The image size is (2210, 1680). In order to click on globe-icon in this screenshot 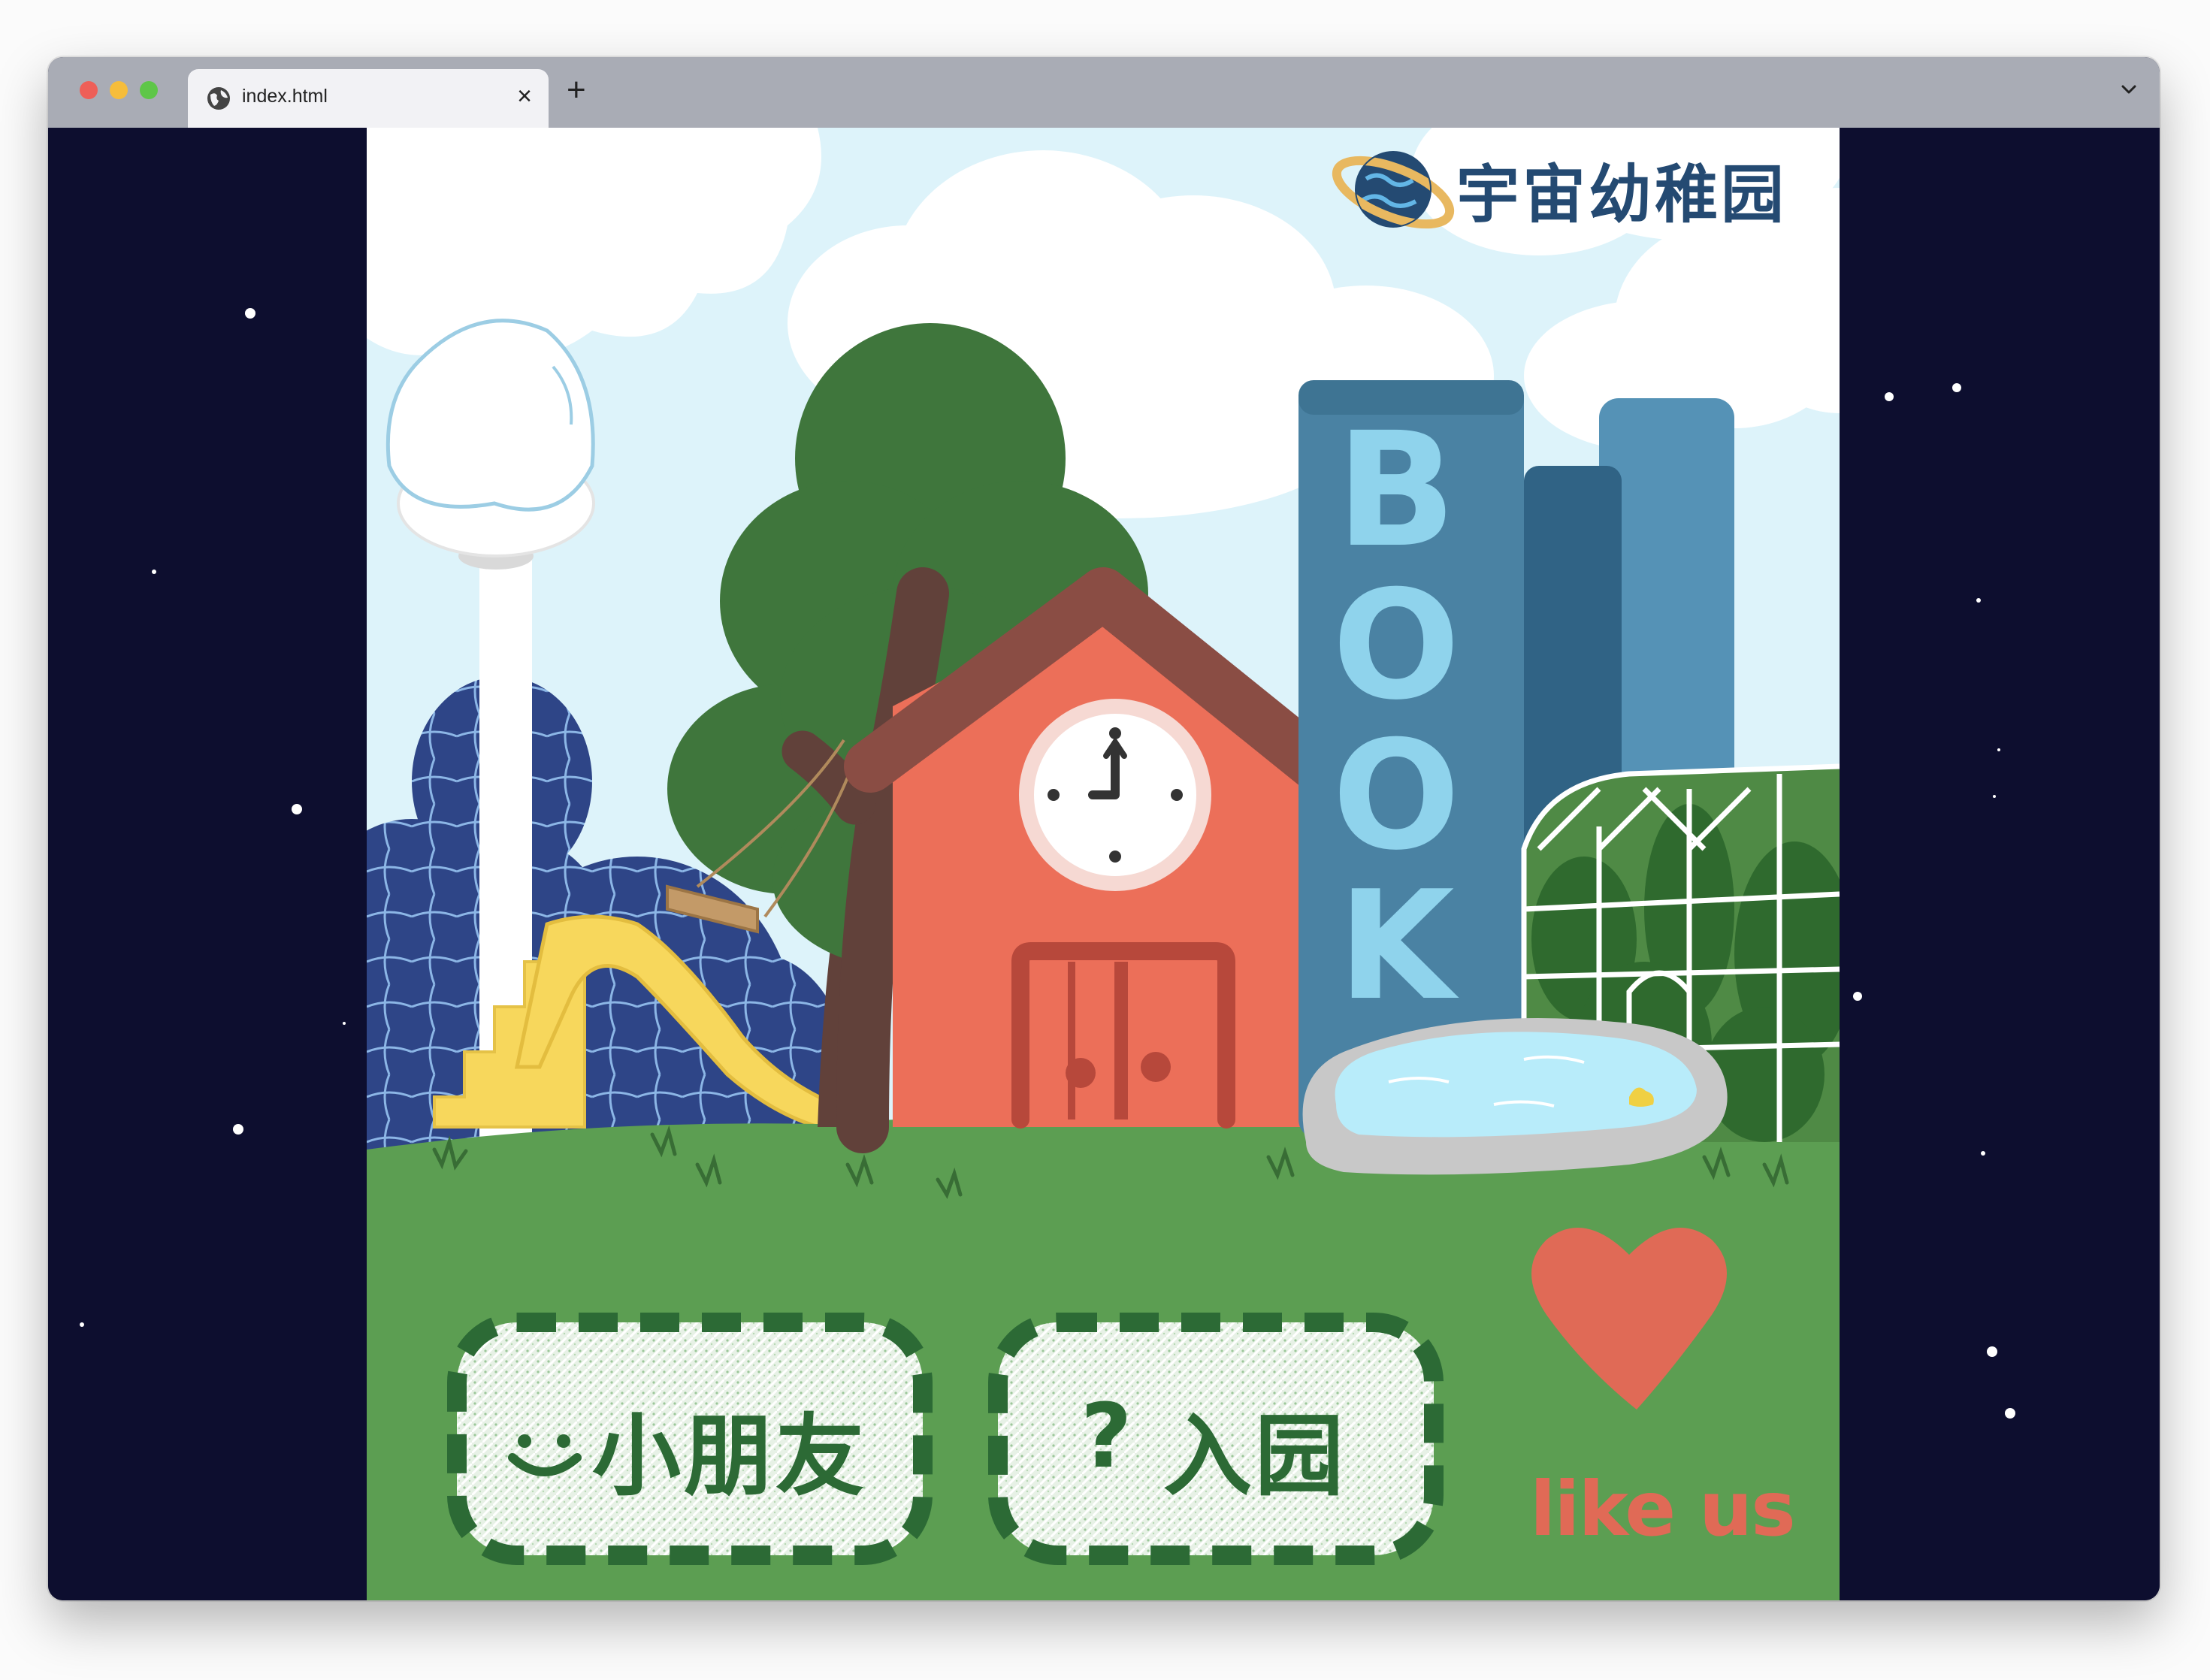, I will do `click(218, 98)`.